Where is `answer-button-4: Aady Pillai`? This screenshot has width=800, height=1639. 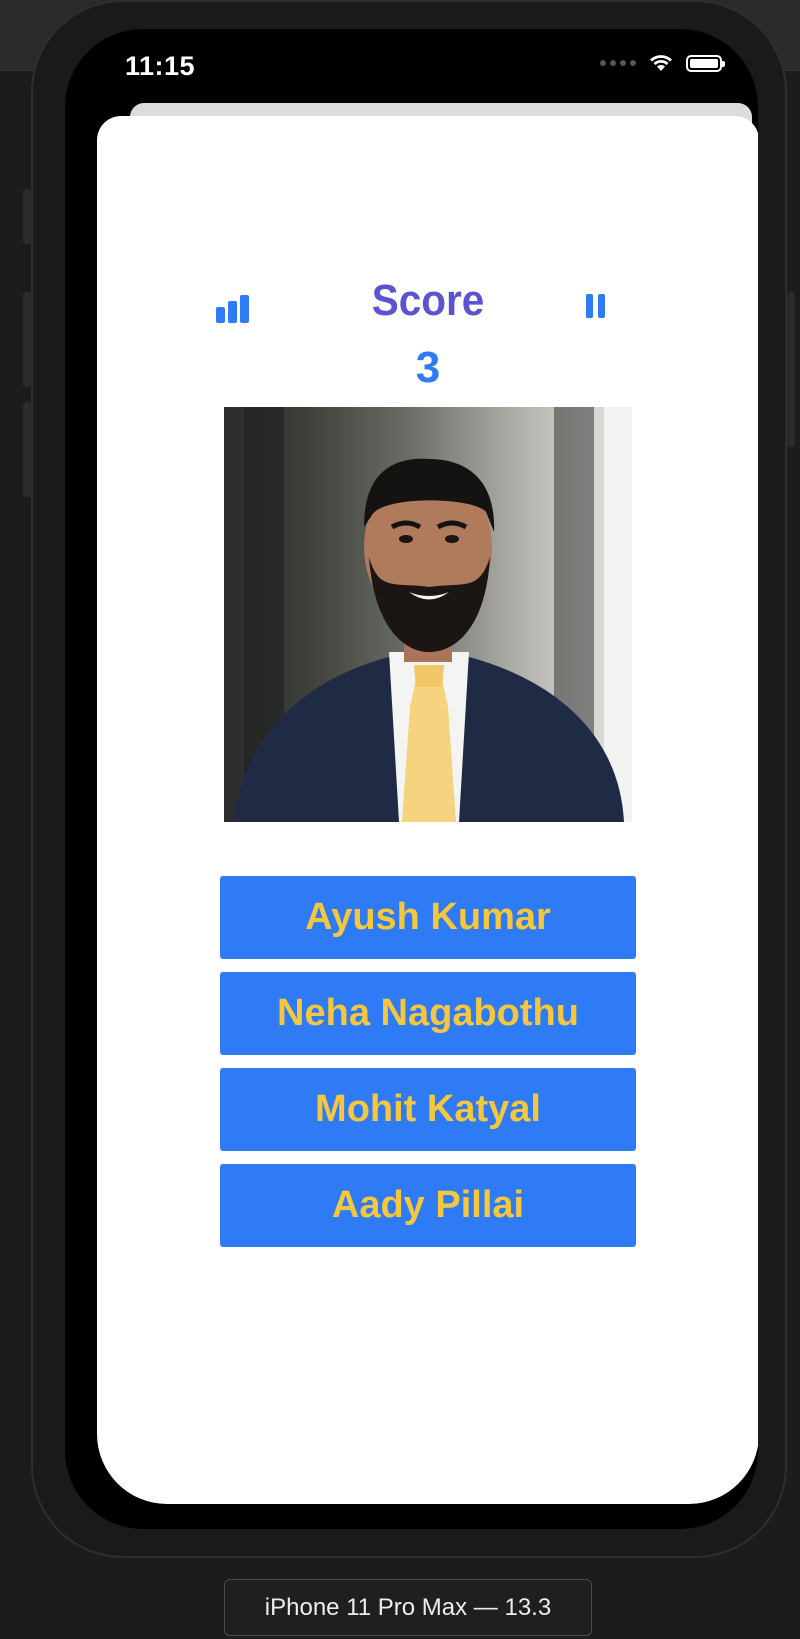
answer-button-4: Aady Pillai is located at coordinates (428, 1205).